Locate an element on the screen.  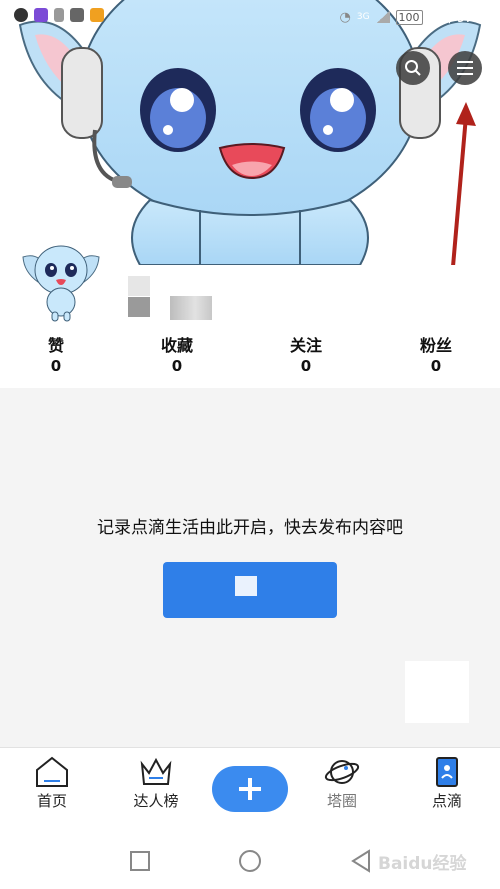
stat-likes: 赞 0 is located at coordinates (56, 356).